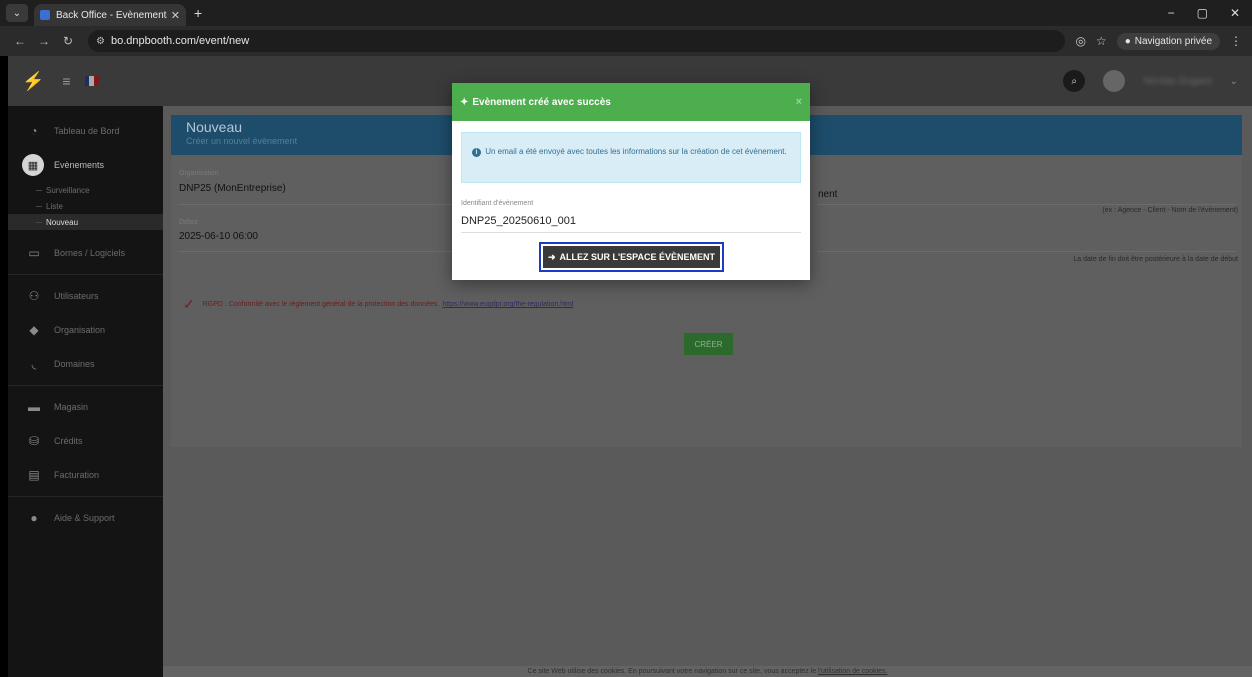 This screenshot has height=677, width=1252. What do you see at coordinates (20, 41) in the screenshot?
I see `back-arrow-icon: ←` at bounding box center [20, 41].